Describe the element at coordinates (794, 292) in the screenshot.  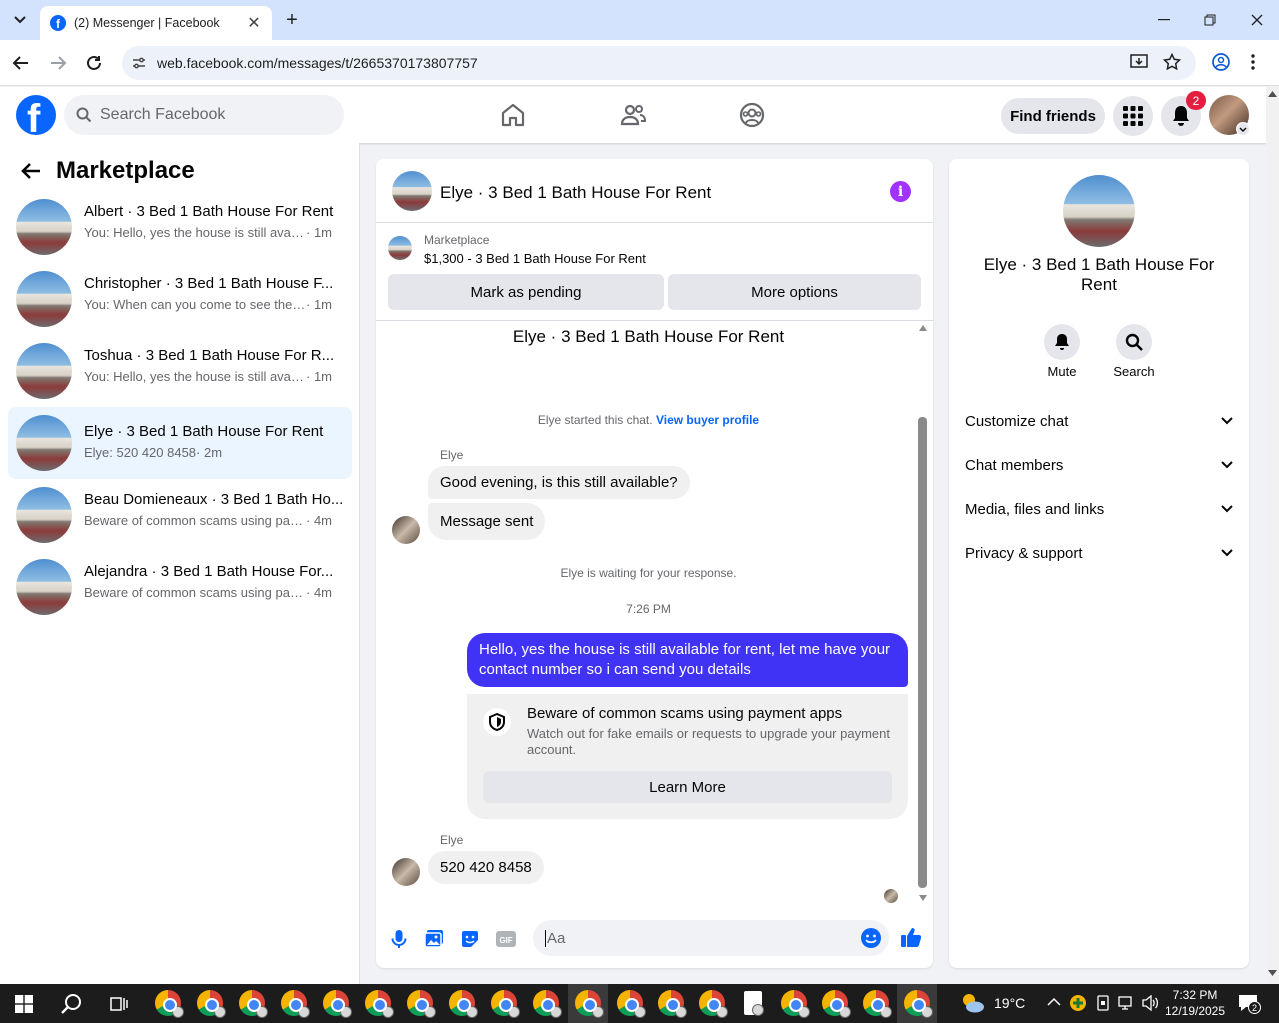
I see `more-options-button: More options` at that location.